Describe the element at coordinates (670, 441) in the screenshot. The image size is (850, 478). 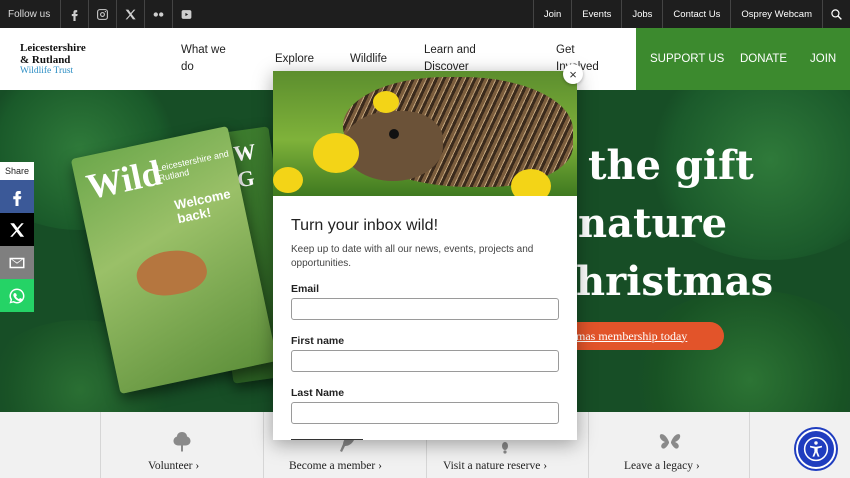
I see `butterfly-icon` at that location.